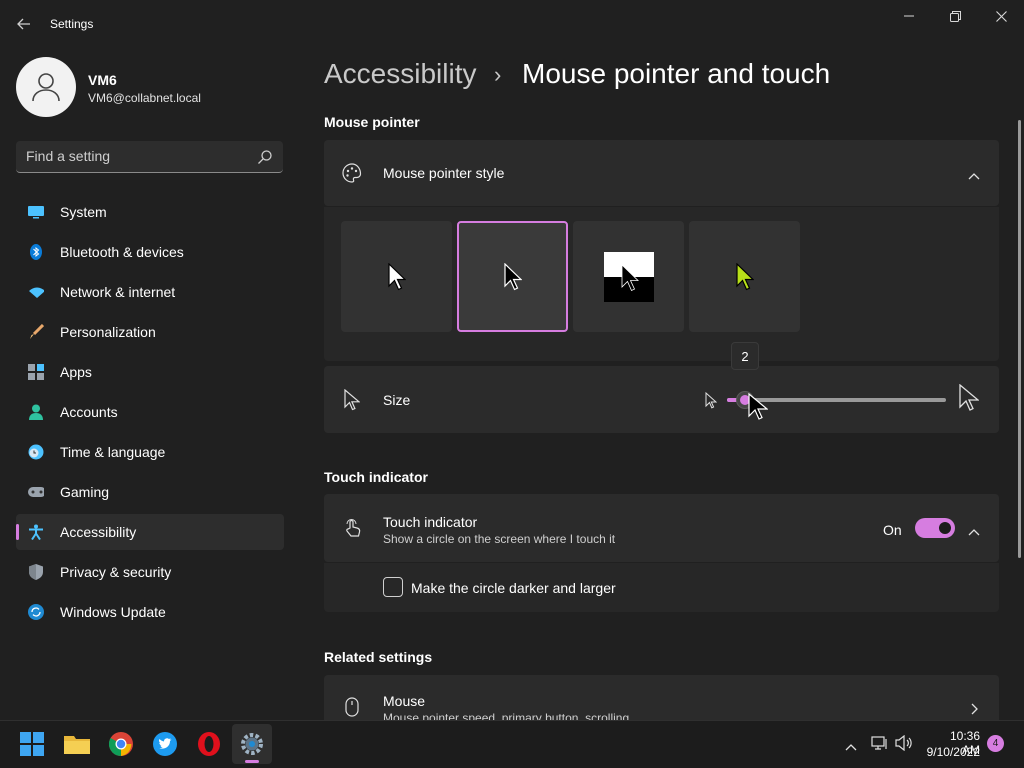 This screenshot has width=1024, height=768. Describe the element at coordinates (136, 156) in the screenshot. I see `search-input` at that location.